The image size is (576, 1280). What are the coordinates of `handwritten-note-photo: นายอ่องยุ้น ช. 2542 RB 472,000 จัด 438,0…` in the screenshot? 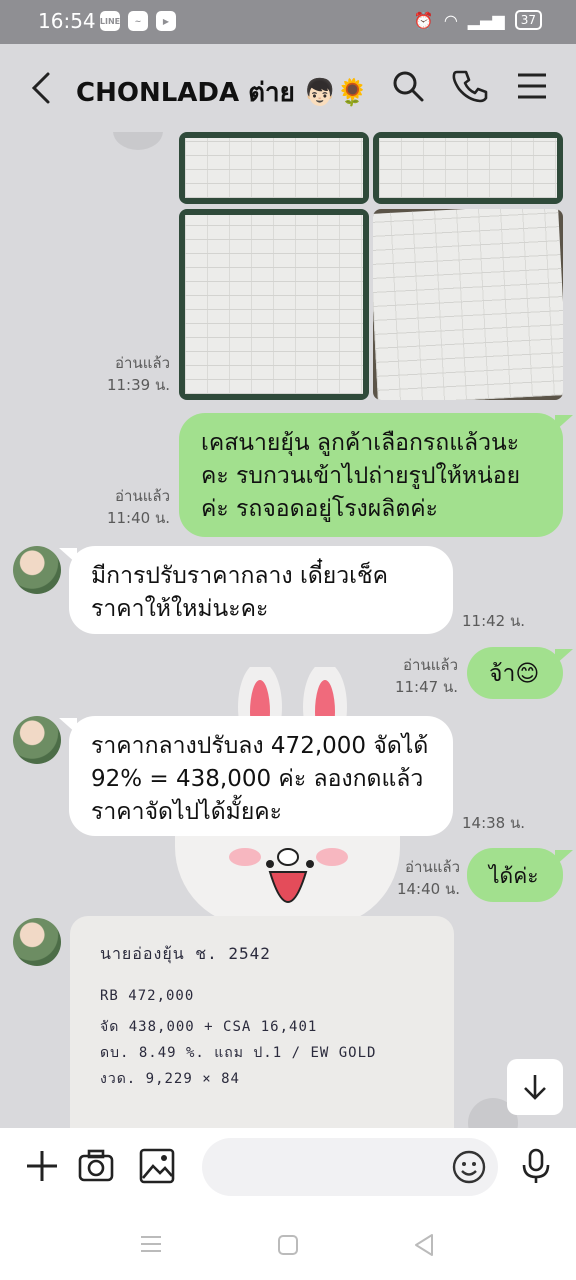 It's located at (262, 1022).